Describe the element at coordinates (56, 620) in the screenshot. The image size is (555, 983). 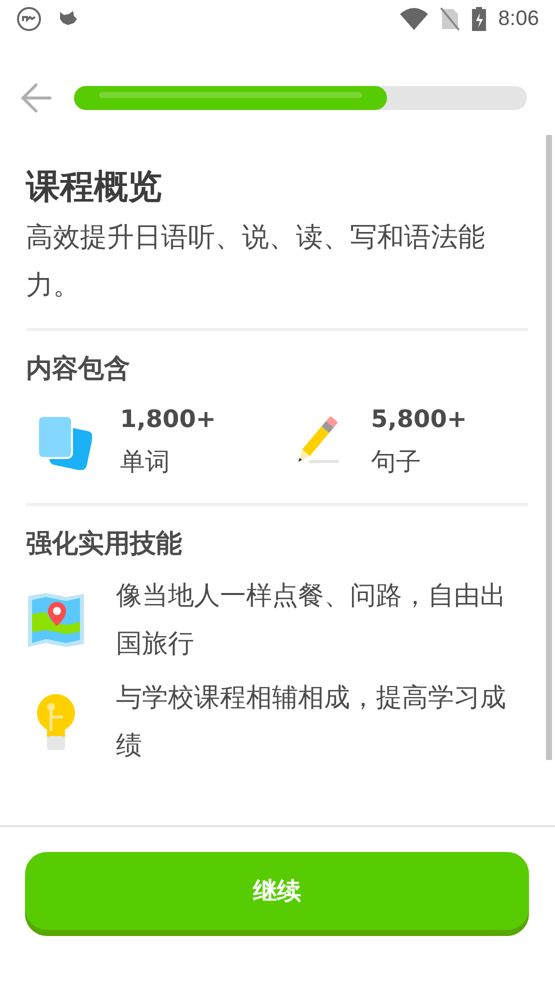
I see `map-icon` at that location.